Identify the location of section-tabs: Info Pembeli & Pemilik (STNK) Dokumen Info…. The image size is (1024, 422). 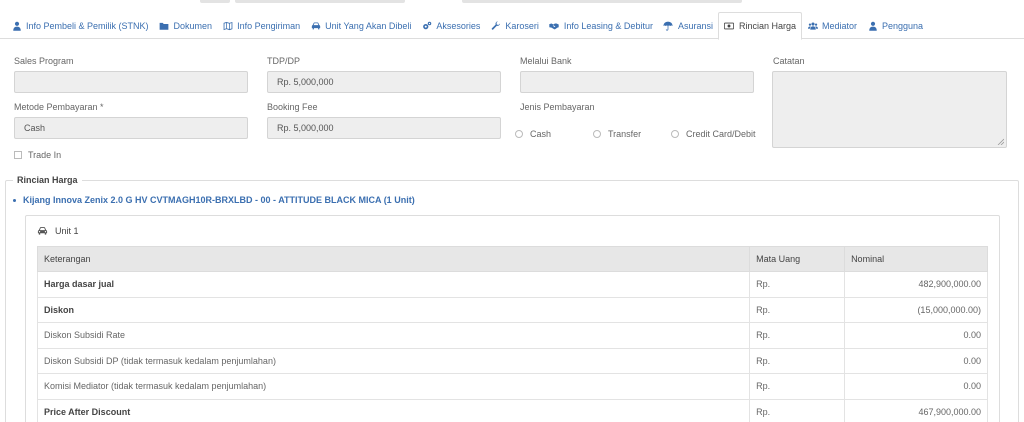
(512, 26).